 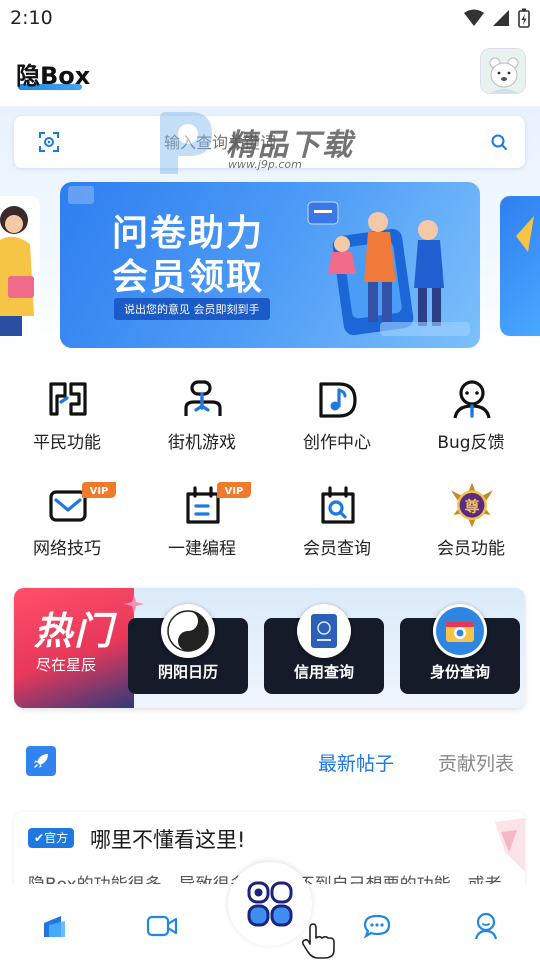 I want to click on feature-item: 街机游戏, so click(x=202, y=416).